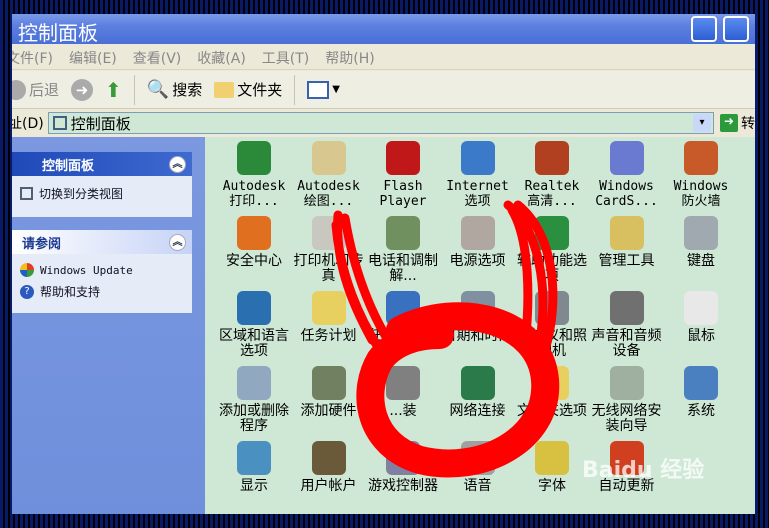 The width and height of the screenshot is (769, 528). What do you see at coordinates (552, 158) in the screenshot?
I see `speaker-icon` at bounding box center [552, 158].